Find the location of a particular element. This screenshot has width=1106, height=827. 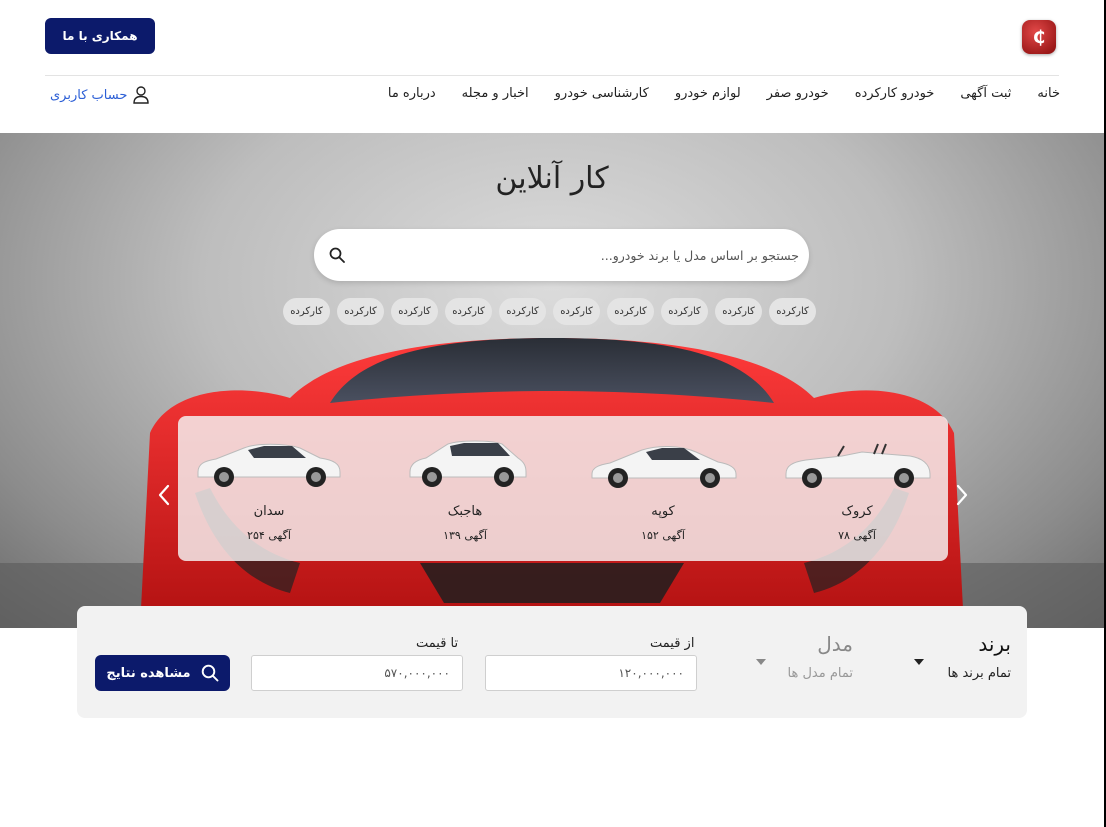

account-link: حساب کاربری is located at coordinates (100, 95).